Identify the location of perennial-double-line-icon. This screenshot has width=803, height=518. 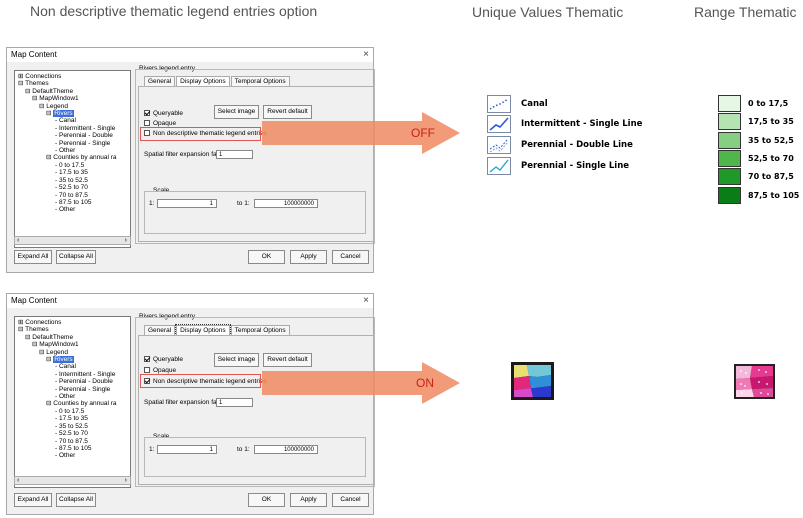
(499, 145).